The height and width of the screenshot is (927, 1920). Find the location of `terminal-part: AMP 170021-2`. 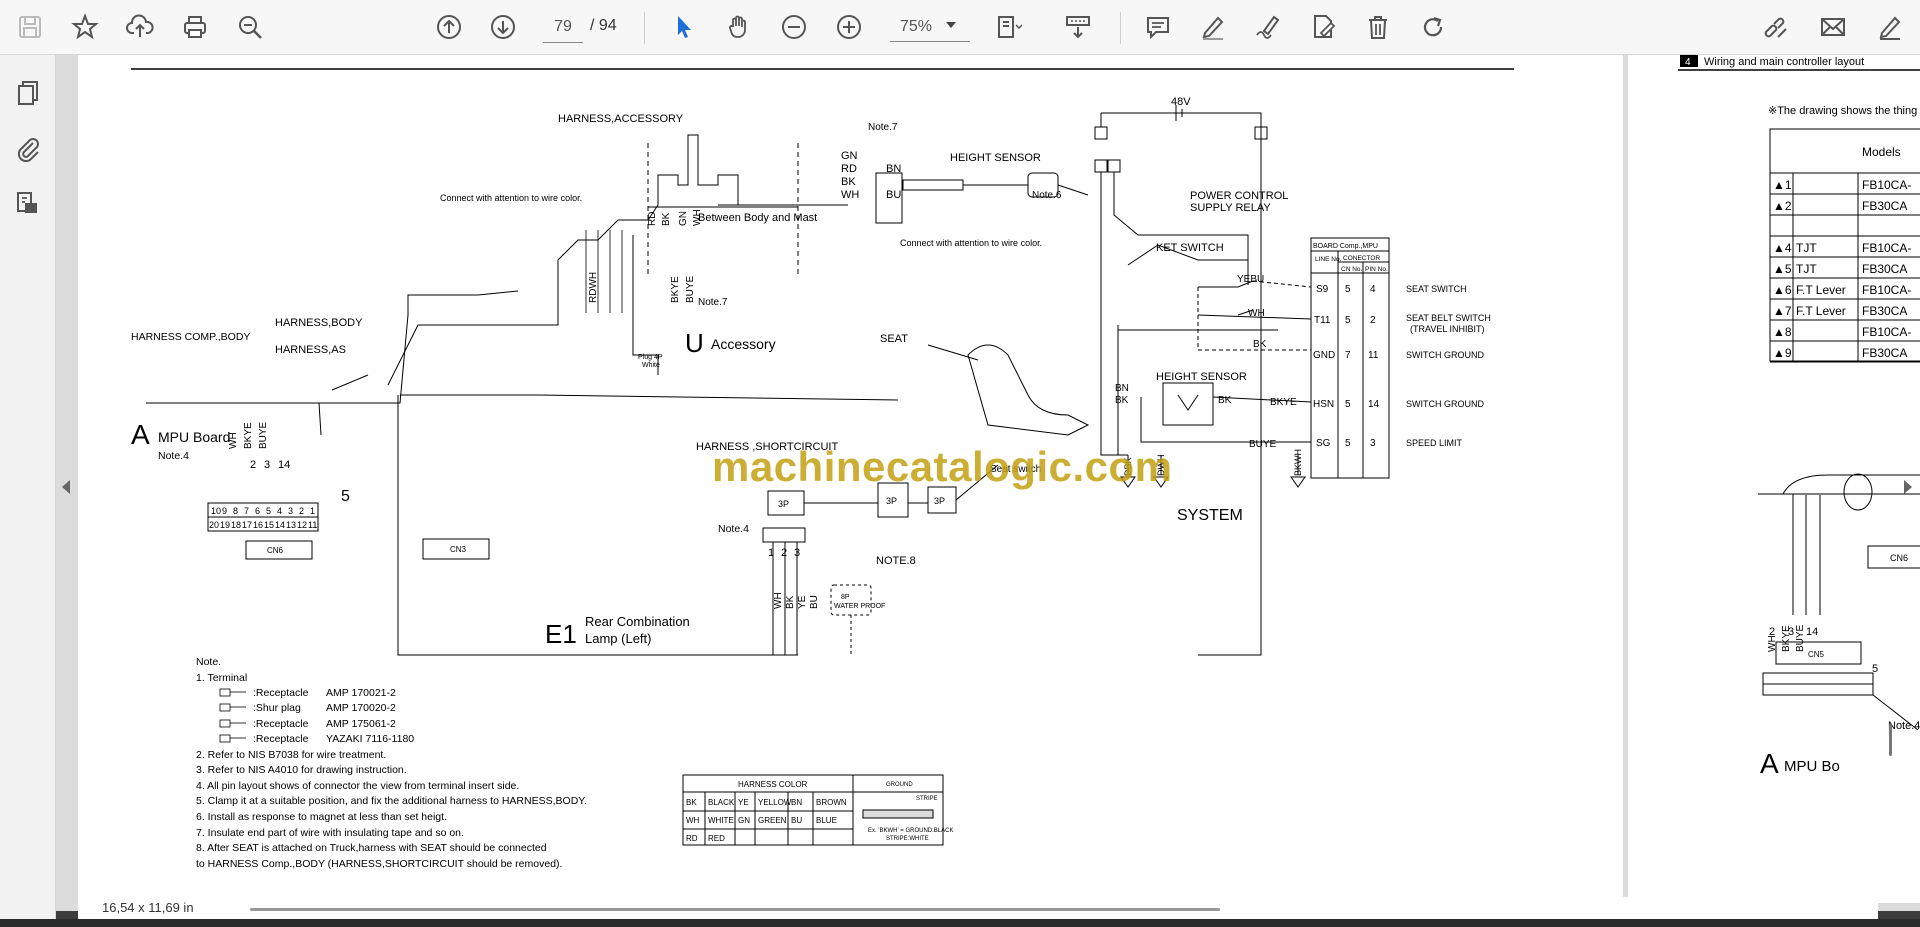

terminal-part: AMP 170021-2 is located at coordinates (361, 693).